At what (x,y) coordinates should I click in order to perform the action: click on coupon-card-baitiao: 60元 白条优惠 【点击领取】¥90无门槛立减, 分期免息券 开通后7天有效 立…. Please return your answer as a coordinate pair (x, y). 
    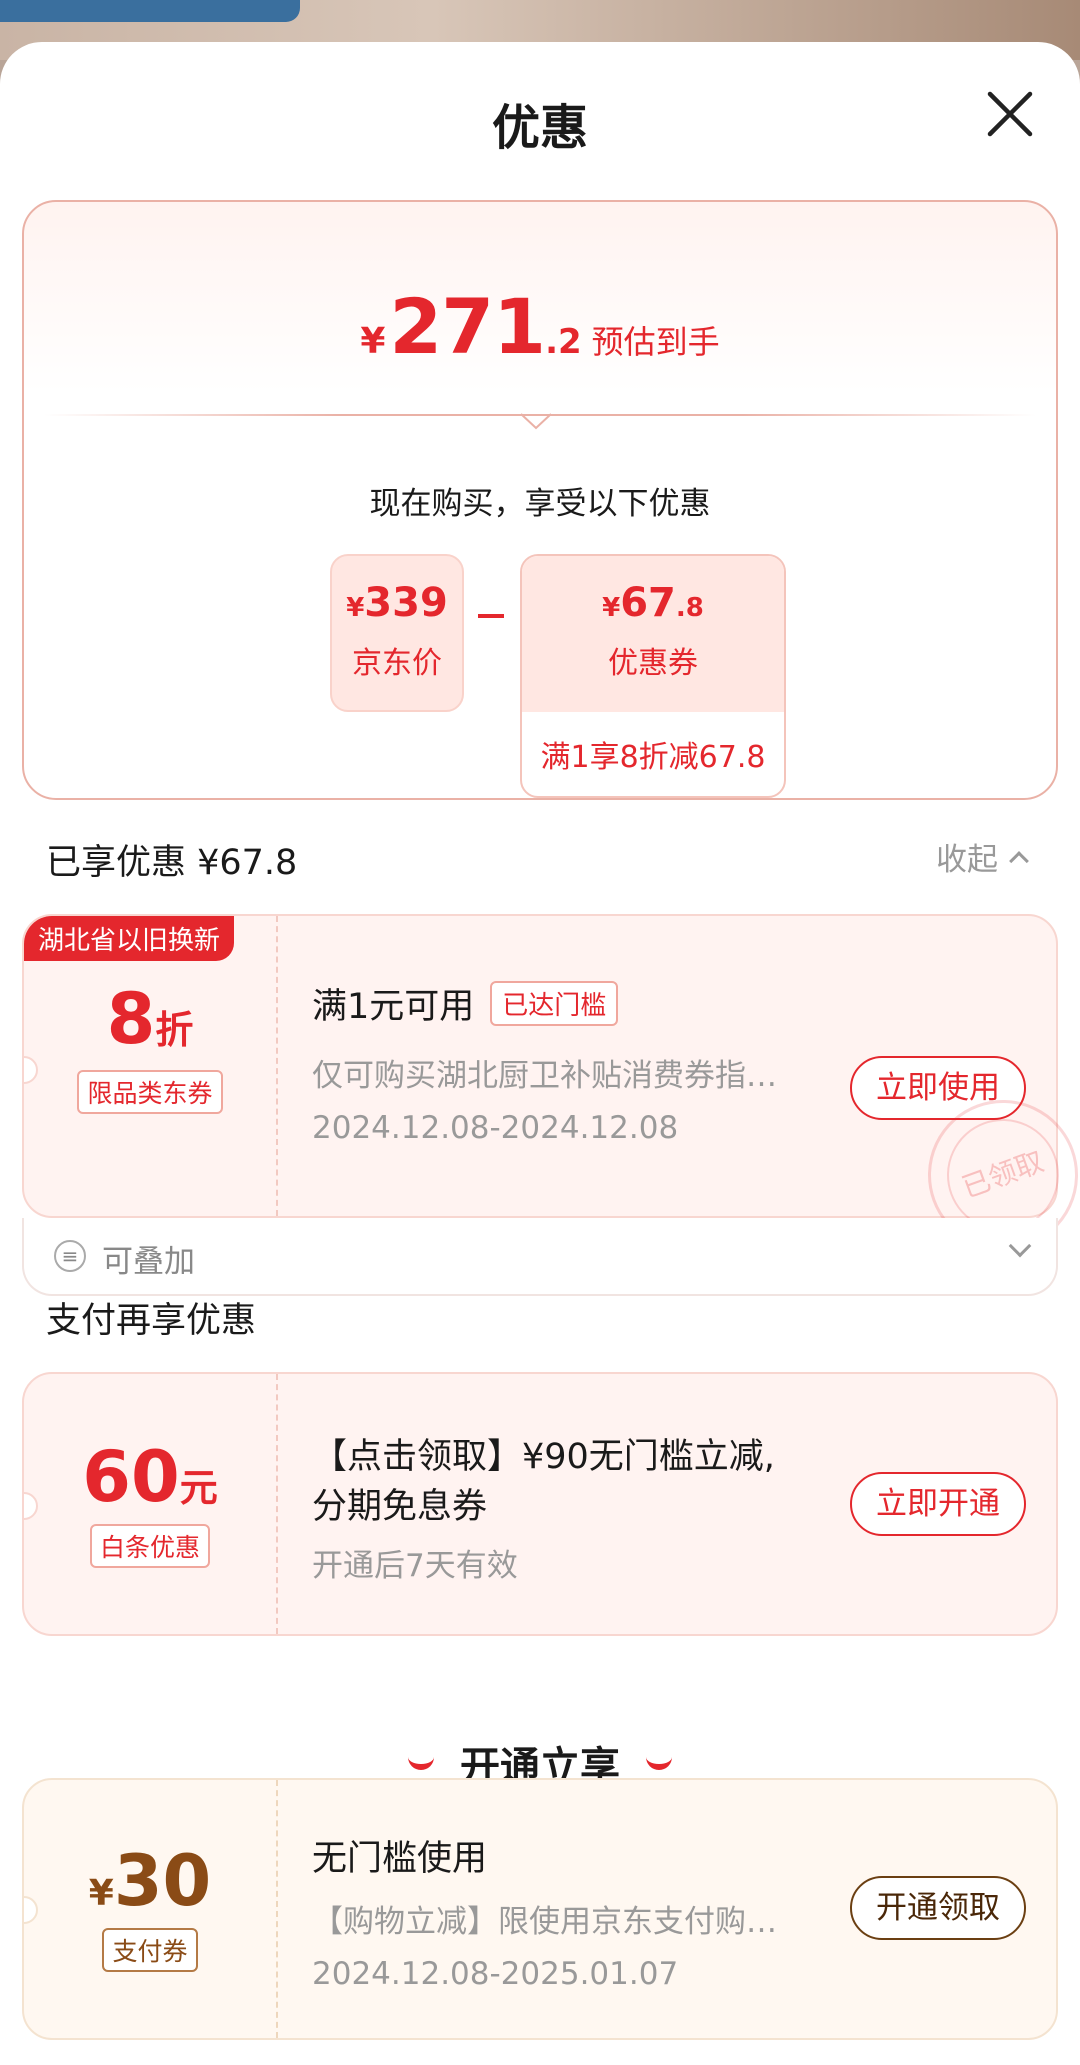
    Looking at the image, I should click on (540, 1504).